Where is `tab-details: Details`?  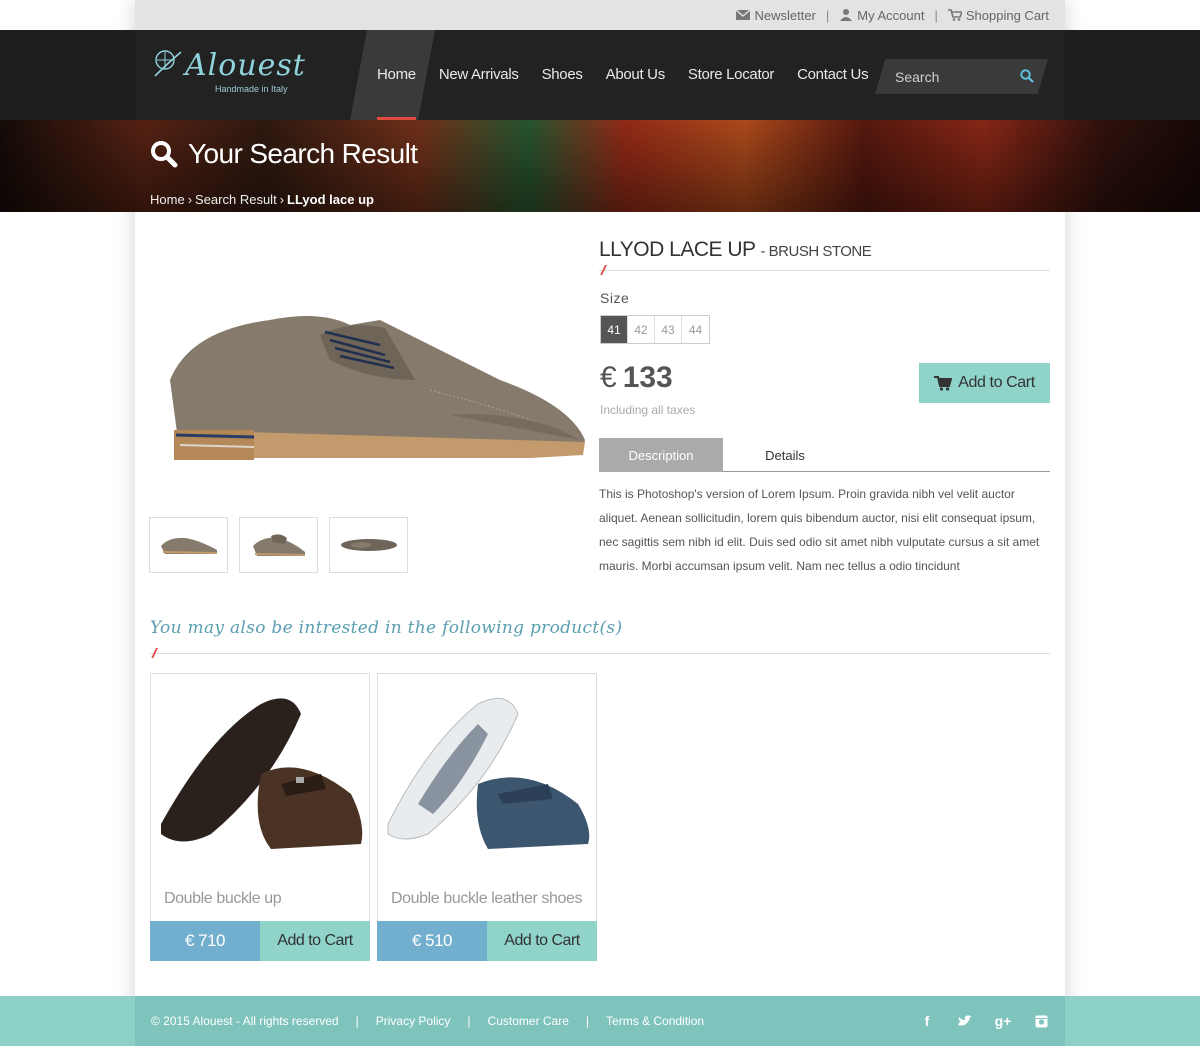
tab-details: Details is located at coordinates (785, 455).